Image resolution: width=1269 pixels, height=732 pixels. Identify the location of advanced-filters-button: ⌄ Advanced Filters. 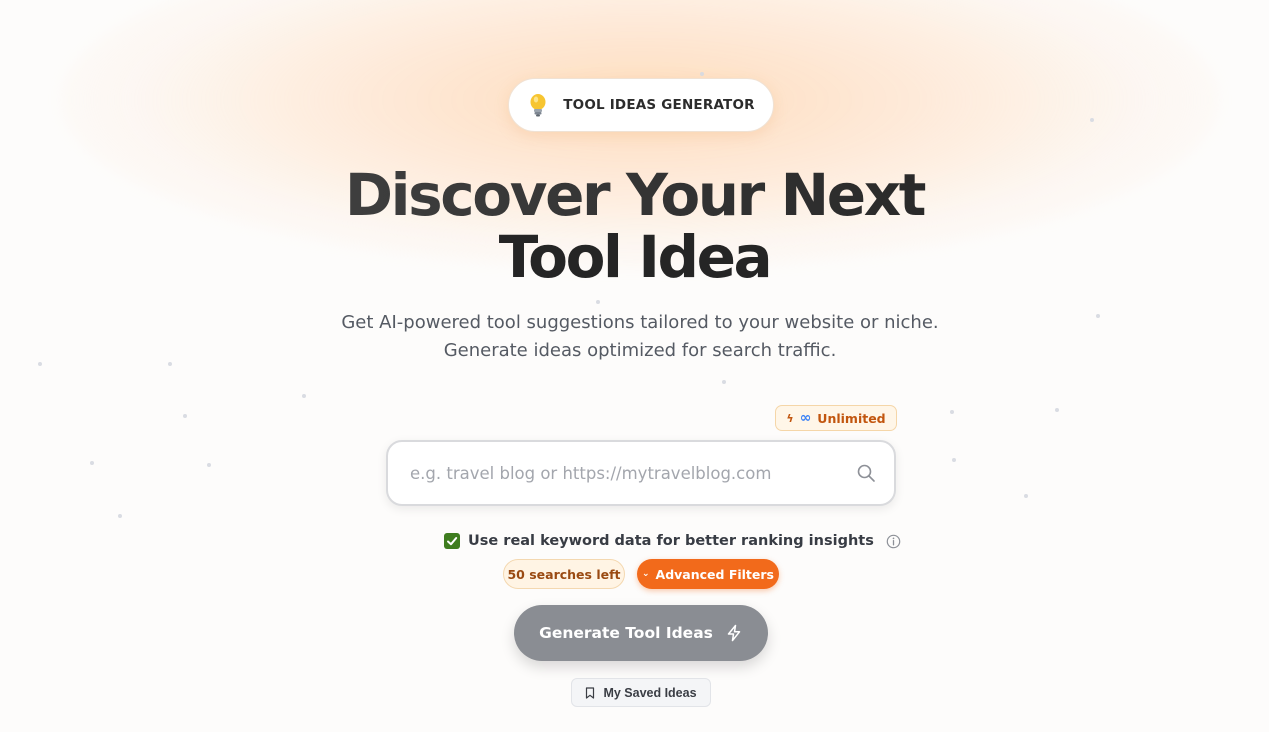
(708, 574).